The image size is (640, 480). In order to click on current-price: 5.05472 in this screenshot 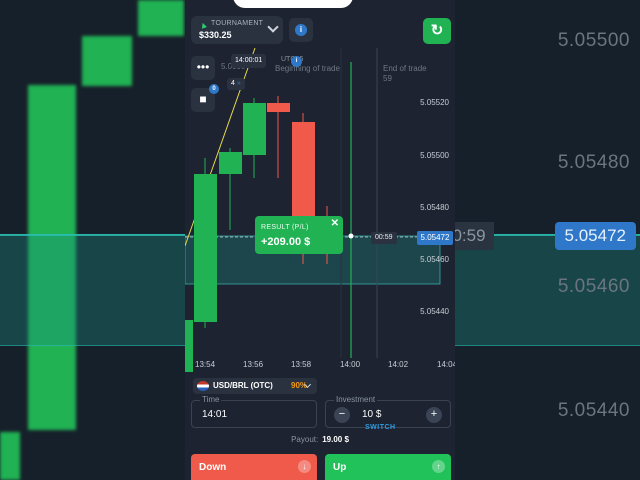, I will do `click(435, 238)`.